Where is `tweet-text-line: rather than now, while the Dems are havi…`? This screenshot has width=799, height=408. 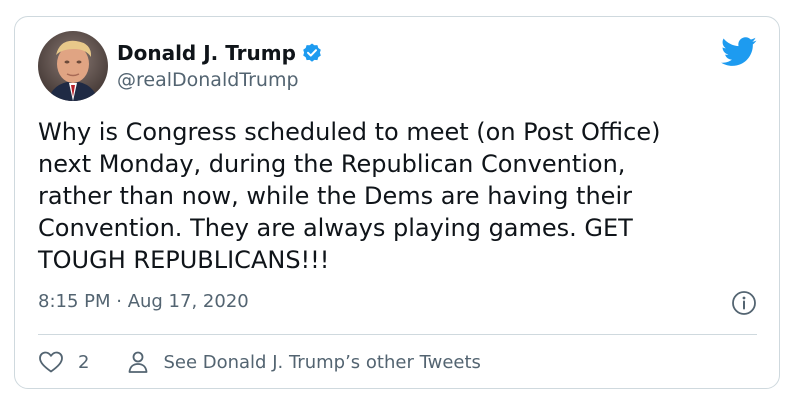
tweet-text-line: rather than now, while the Dems are havi… is located at coordinates (335, 196).